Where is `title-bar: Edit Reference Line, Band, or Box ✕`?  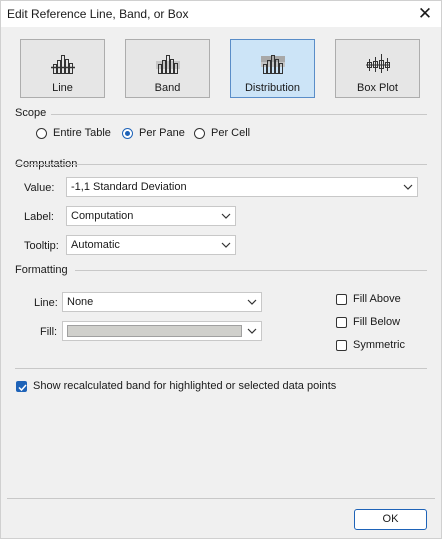
title-bar: Edit Reference Line, Band, or Box ✕ is located at coordinates (221, 14).